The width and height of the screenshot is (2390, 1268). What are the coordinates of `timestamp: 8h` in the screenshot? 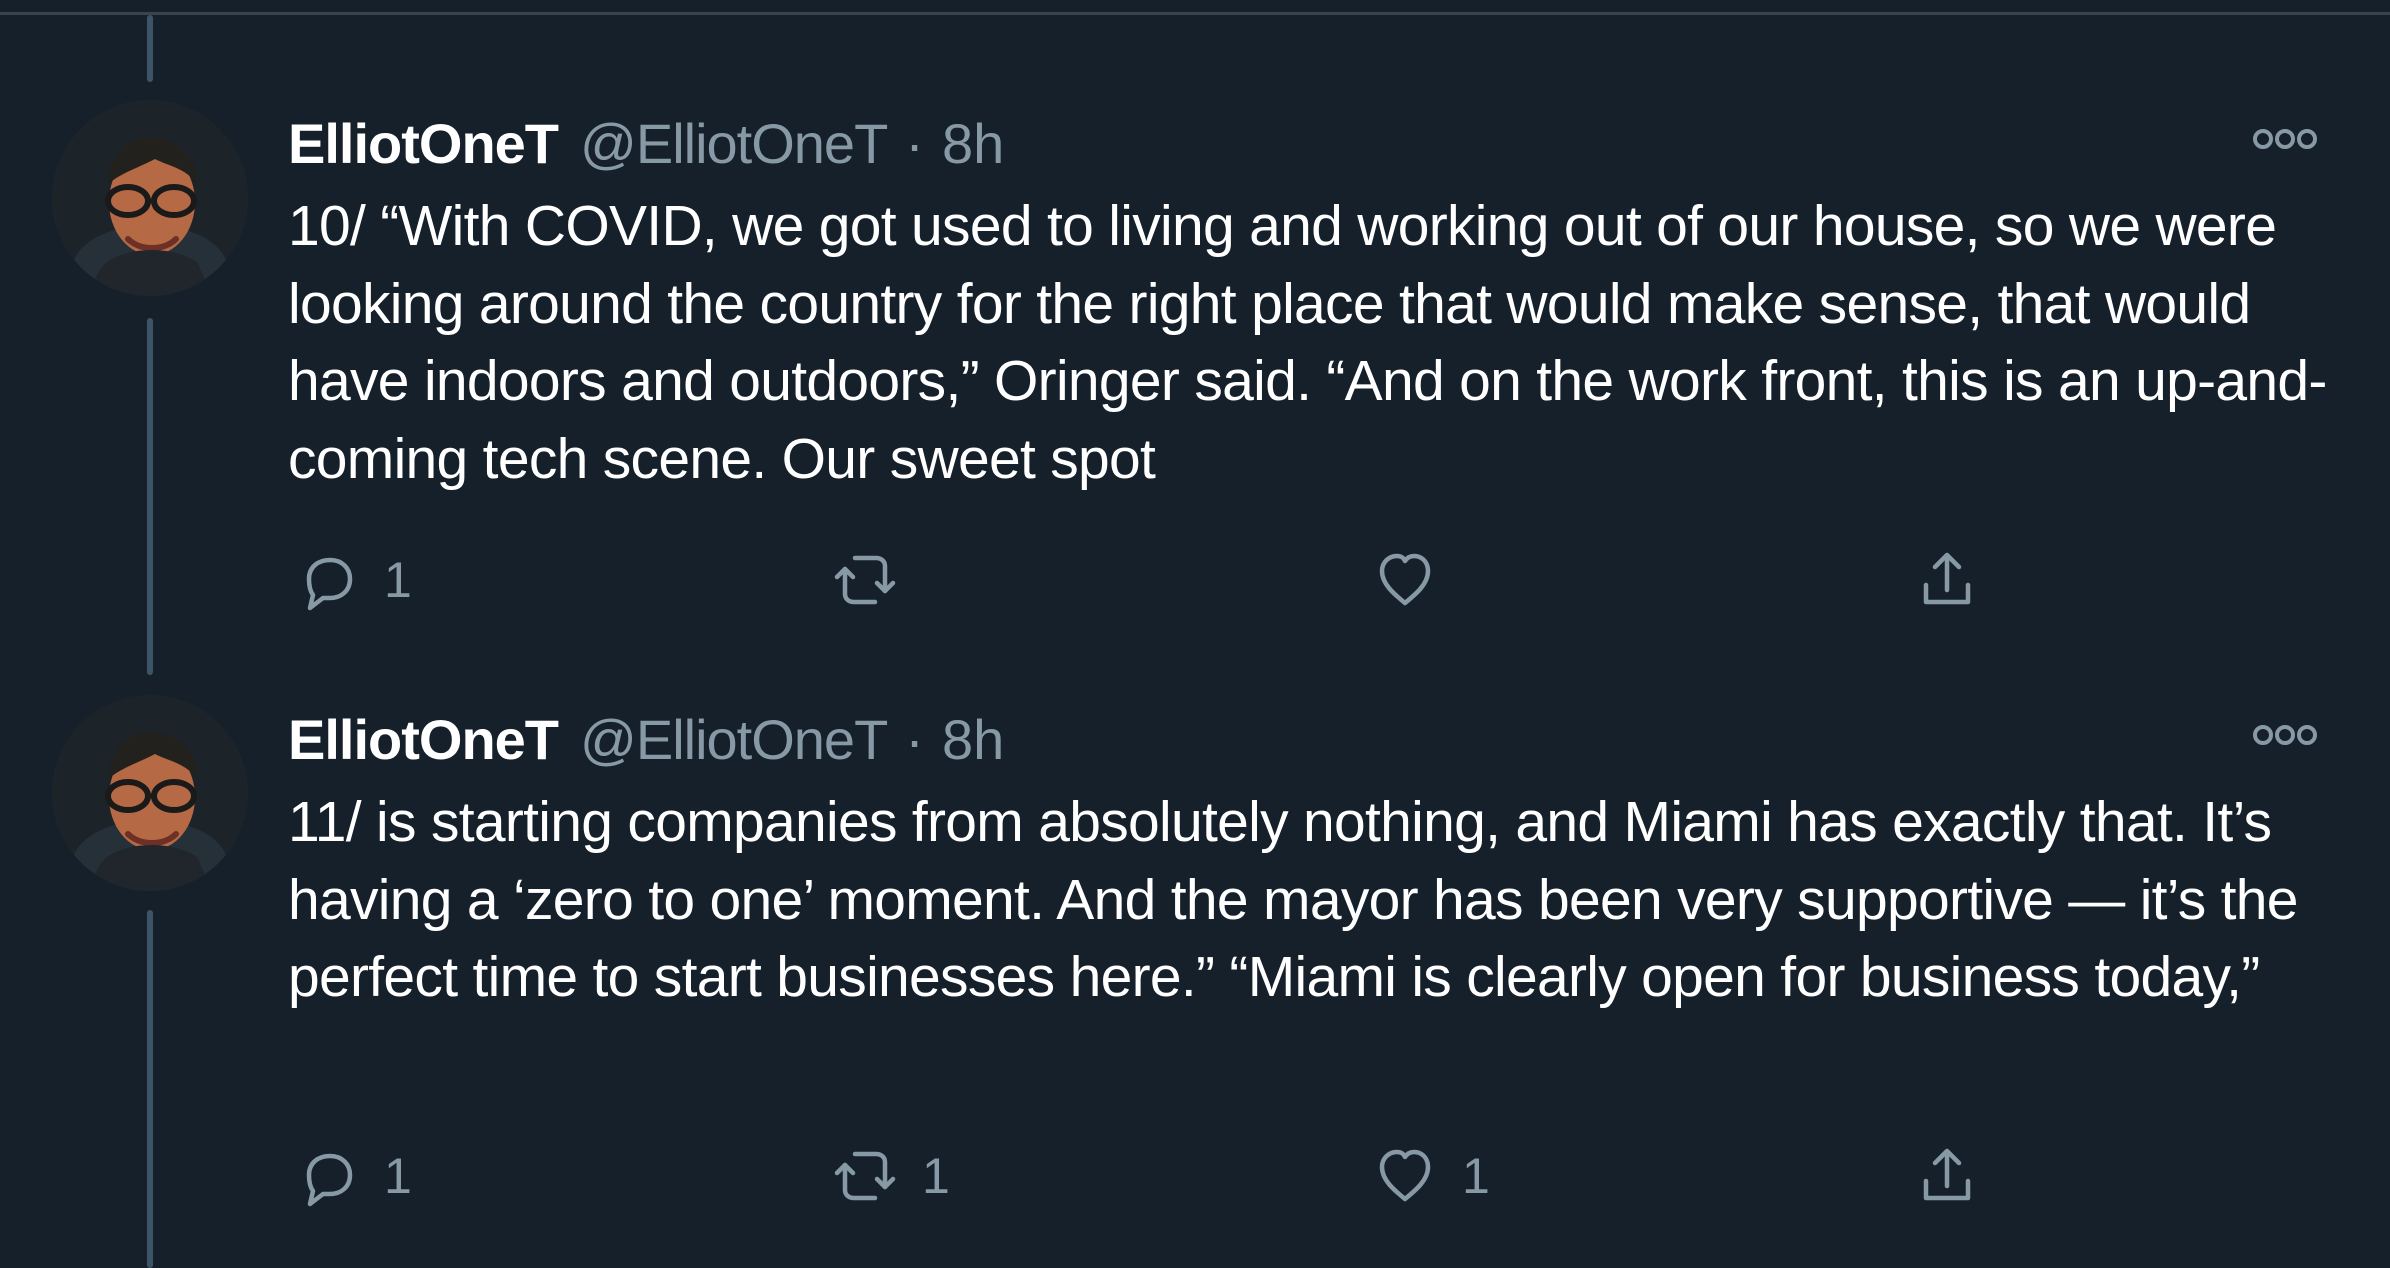 It's located at (973, 740).